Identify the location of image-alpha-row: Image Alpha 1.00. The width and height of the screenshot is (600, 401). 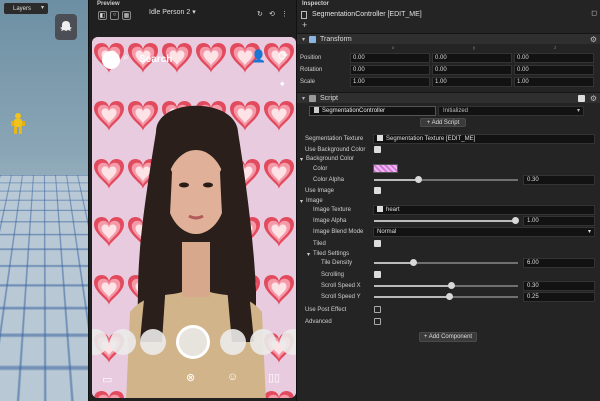
(448, 221).